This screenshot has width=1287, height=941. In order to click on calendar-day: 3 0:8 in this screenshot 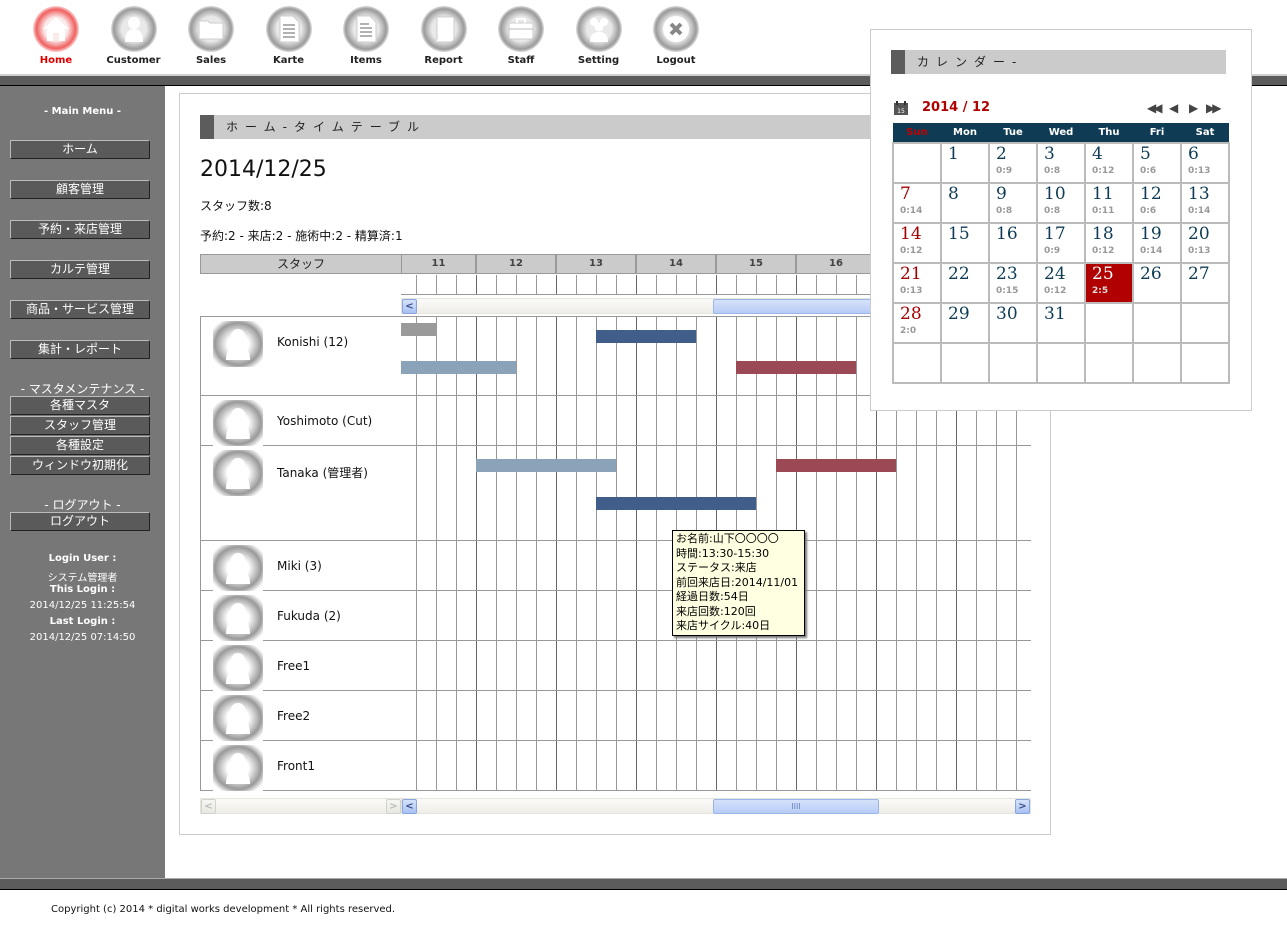, I will do `click(1061, 163)`.